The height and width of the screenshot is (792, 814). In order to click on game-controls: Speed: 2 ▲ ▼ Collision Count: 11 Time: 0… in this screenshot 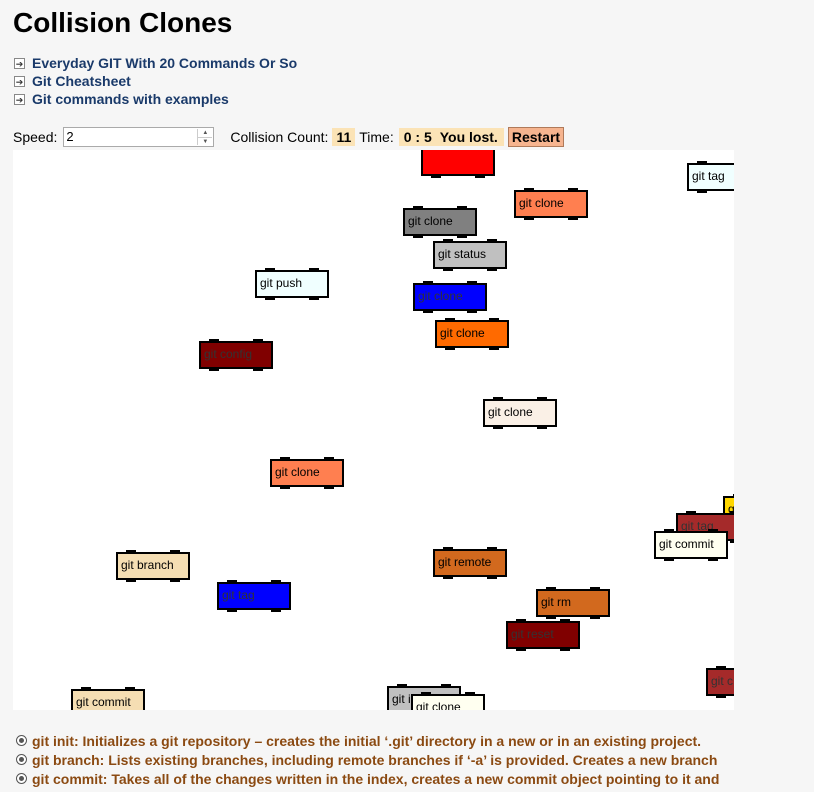, I will do `click(289, 137)`.